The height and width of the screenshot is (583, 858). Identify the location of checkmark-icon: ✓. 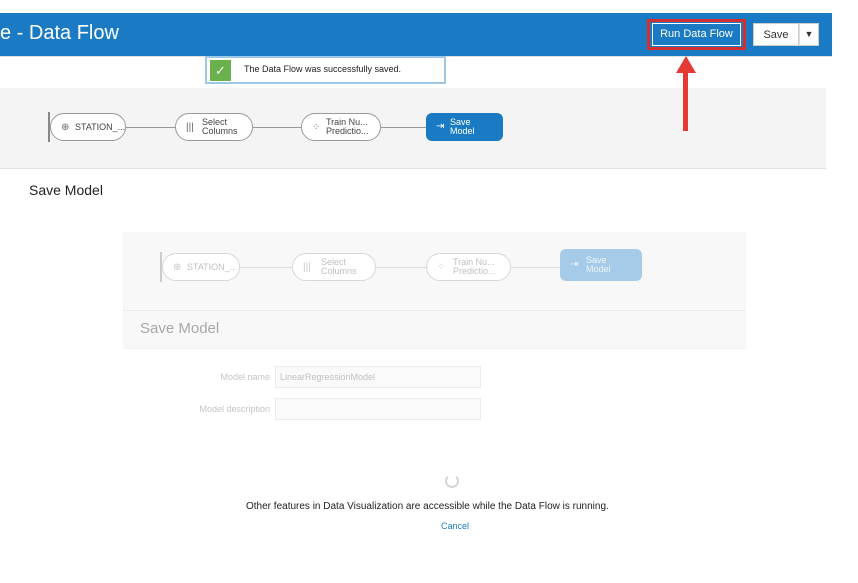
(220, 70).